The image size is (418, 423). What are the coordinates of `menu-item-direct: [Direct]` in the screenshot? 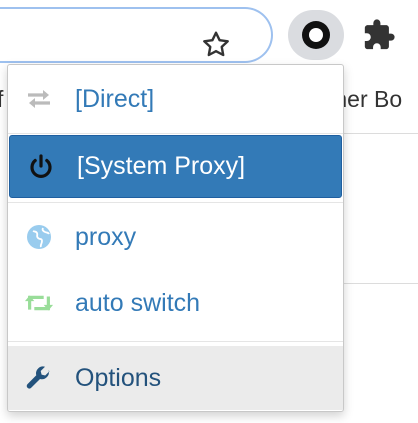 It's located at (175, 99).